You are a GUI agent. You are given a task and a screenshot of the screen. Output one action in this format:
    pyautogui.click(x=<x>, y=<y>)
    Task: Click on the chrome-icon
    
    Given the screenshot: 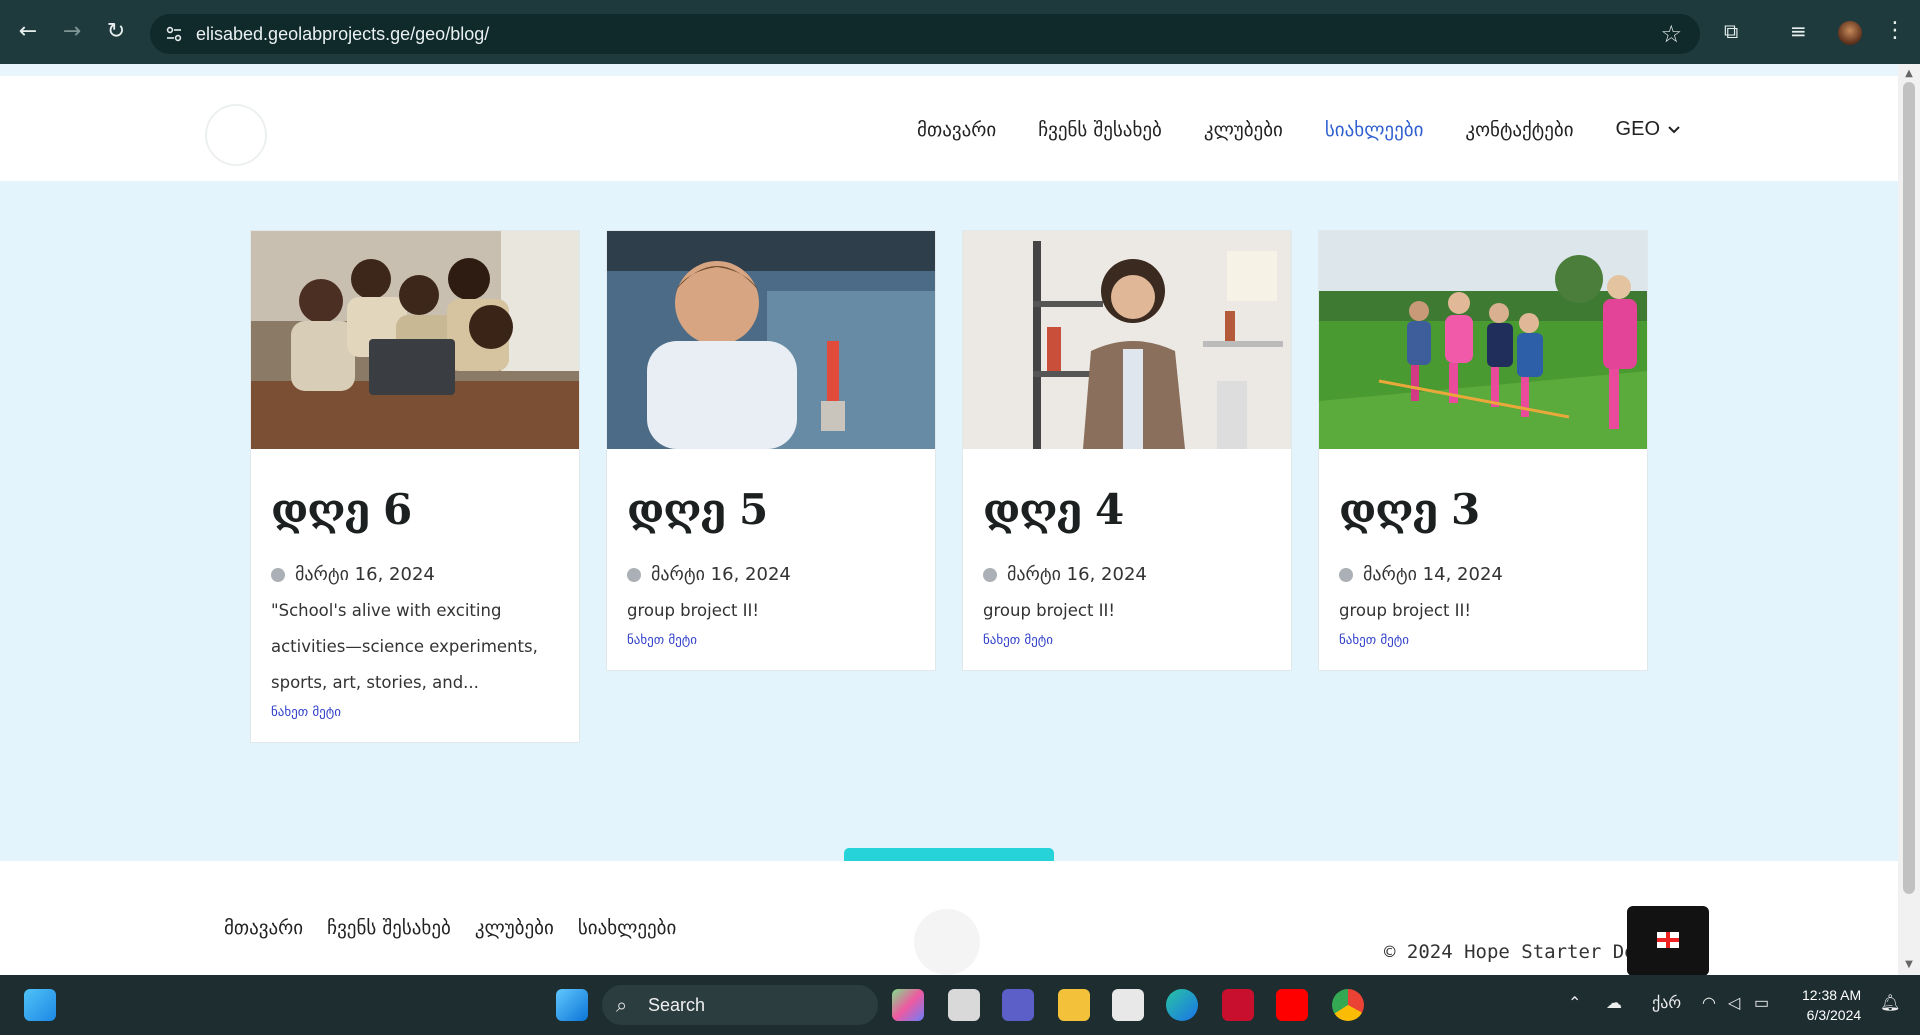 What is the action you would take?
    pyautogui.click(x=1348, y=1005)
    